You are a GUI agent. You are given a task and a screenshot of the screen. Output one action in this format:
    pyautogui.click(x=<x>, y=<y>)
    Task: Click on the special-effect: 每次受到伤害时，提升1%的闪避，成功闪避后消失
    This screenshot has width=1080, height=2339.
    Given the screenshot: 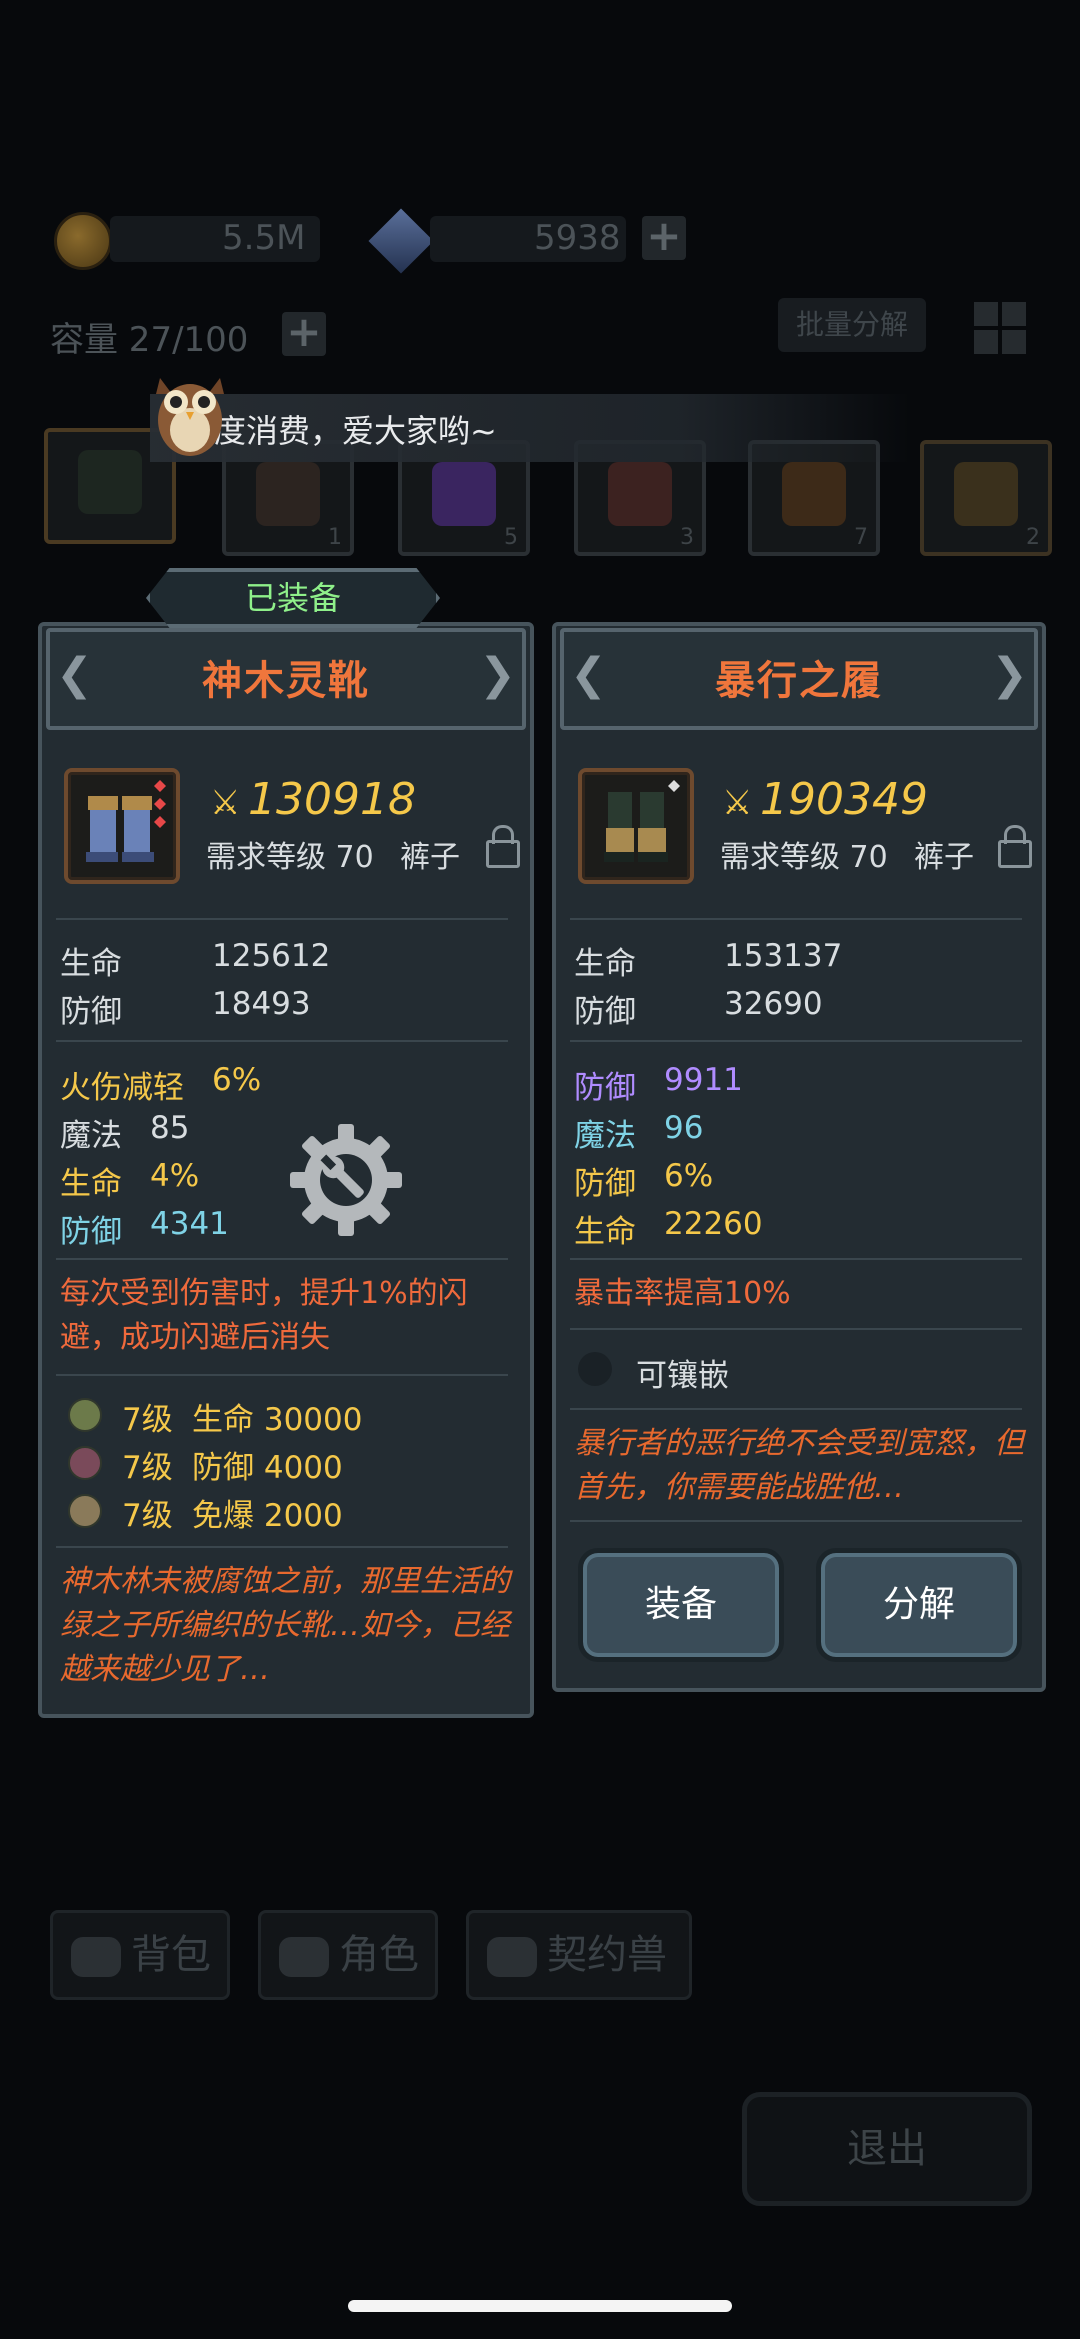 What is the action you would take?
    pyautogui.click(x=264, y=1315)
    